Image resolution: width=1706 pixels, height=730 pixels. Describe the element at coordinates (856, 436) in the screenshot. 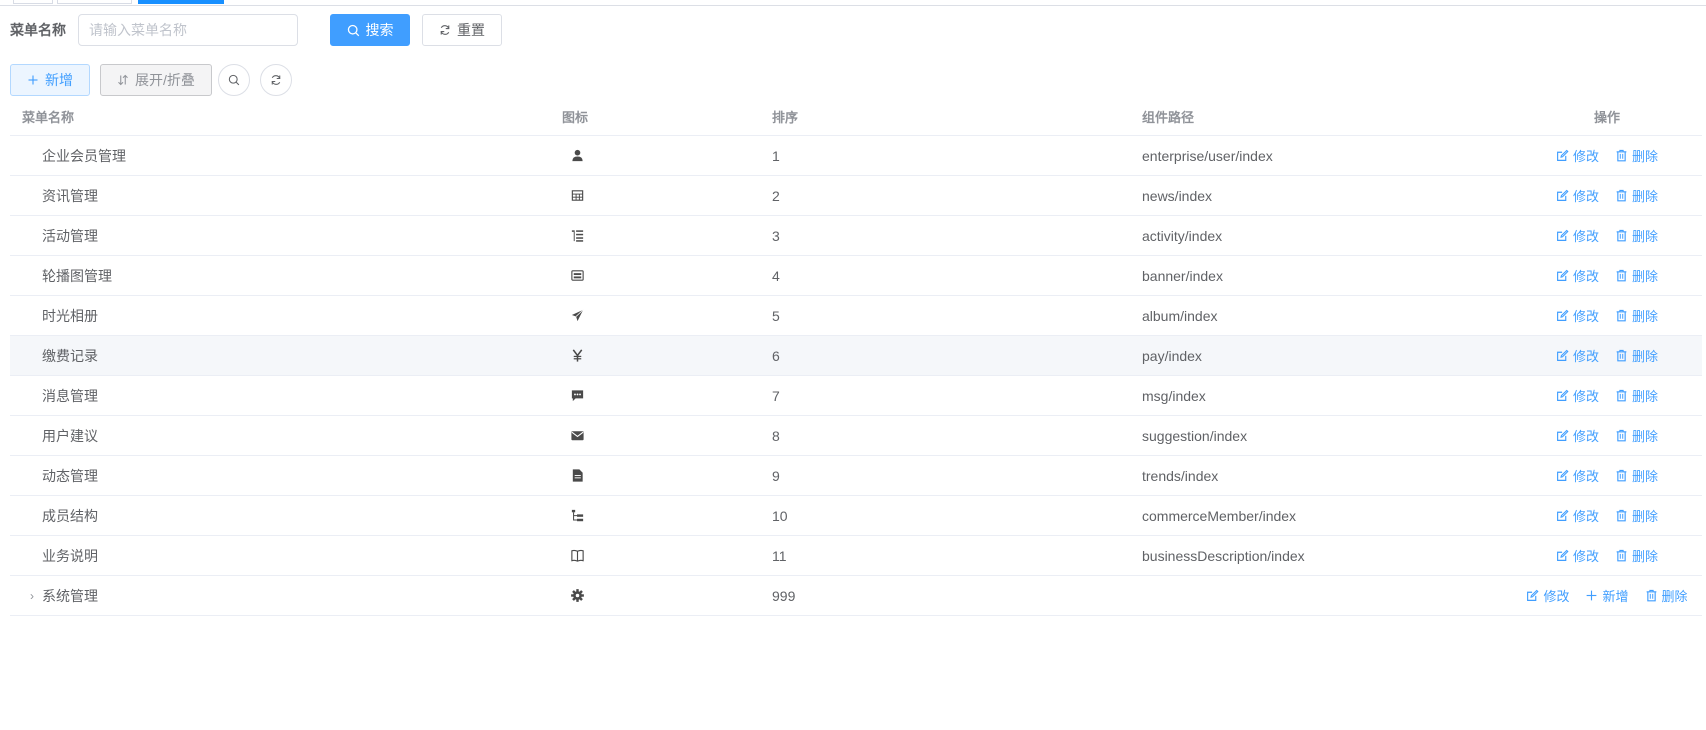

I see `table-row: 用户建议 8 suggestion/index 修改 删除` at that location.